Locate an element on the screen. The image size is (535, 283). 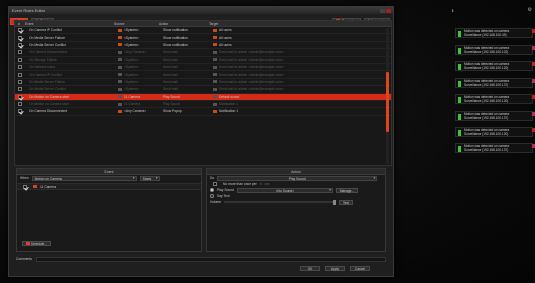
rule-event: On Network Issue is located at coordinates (42, 67).